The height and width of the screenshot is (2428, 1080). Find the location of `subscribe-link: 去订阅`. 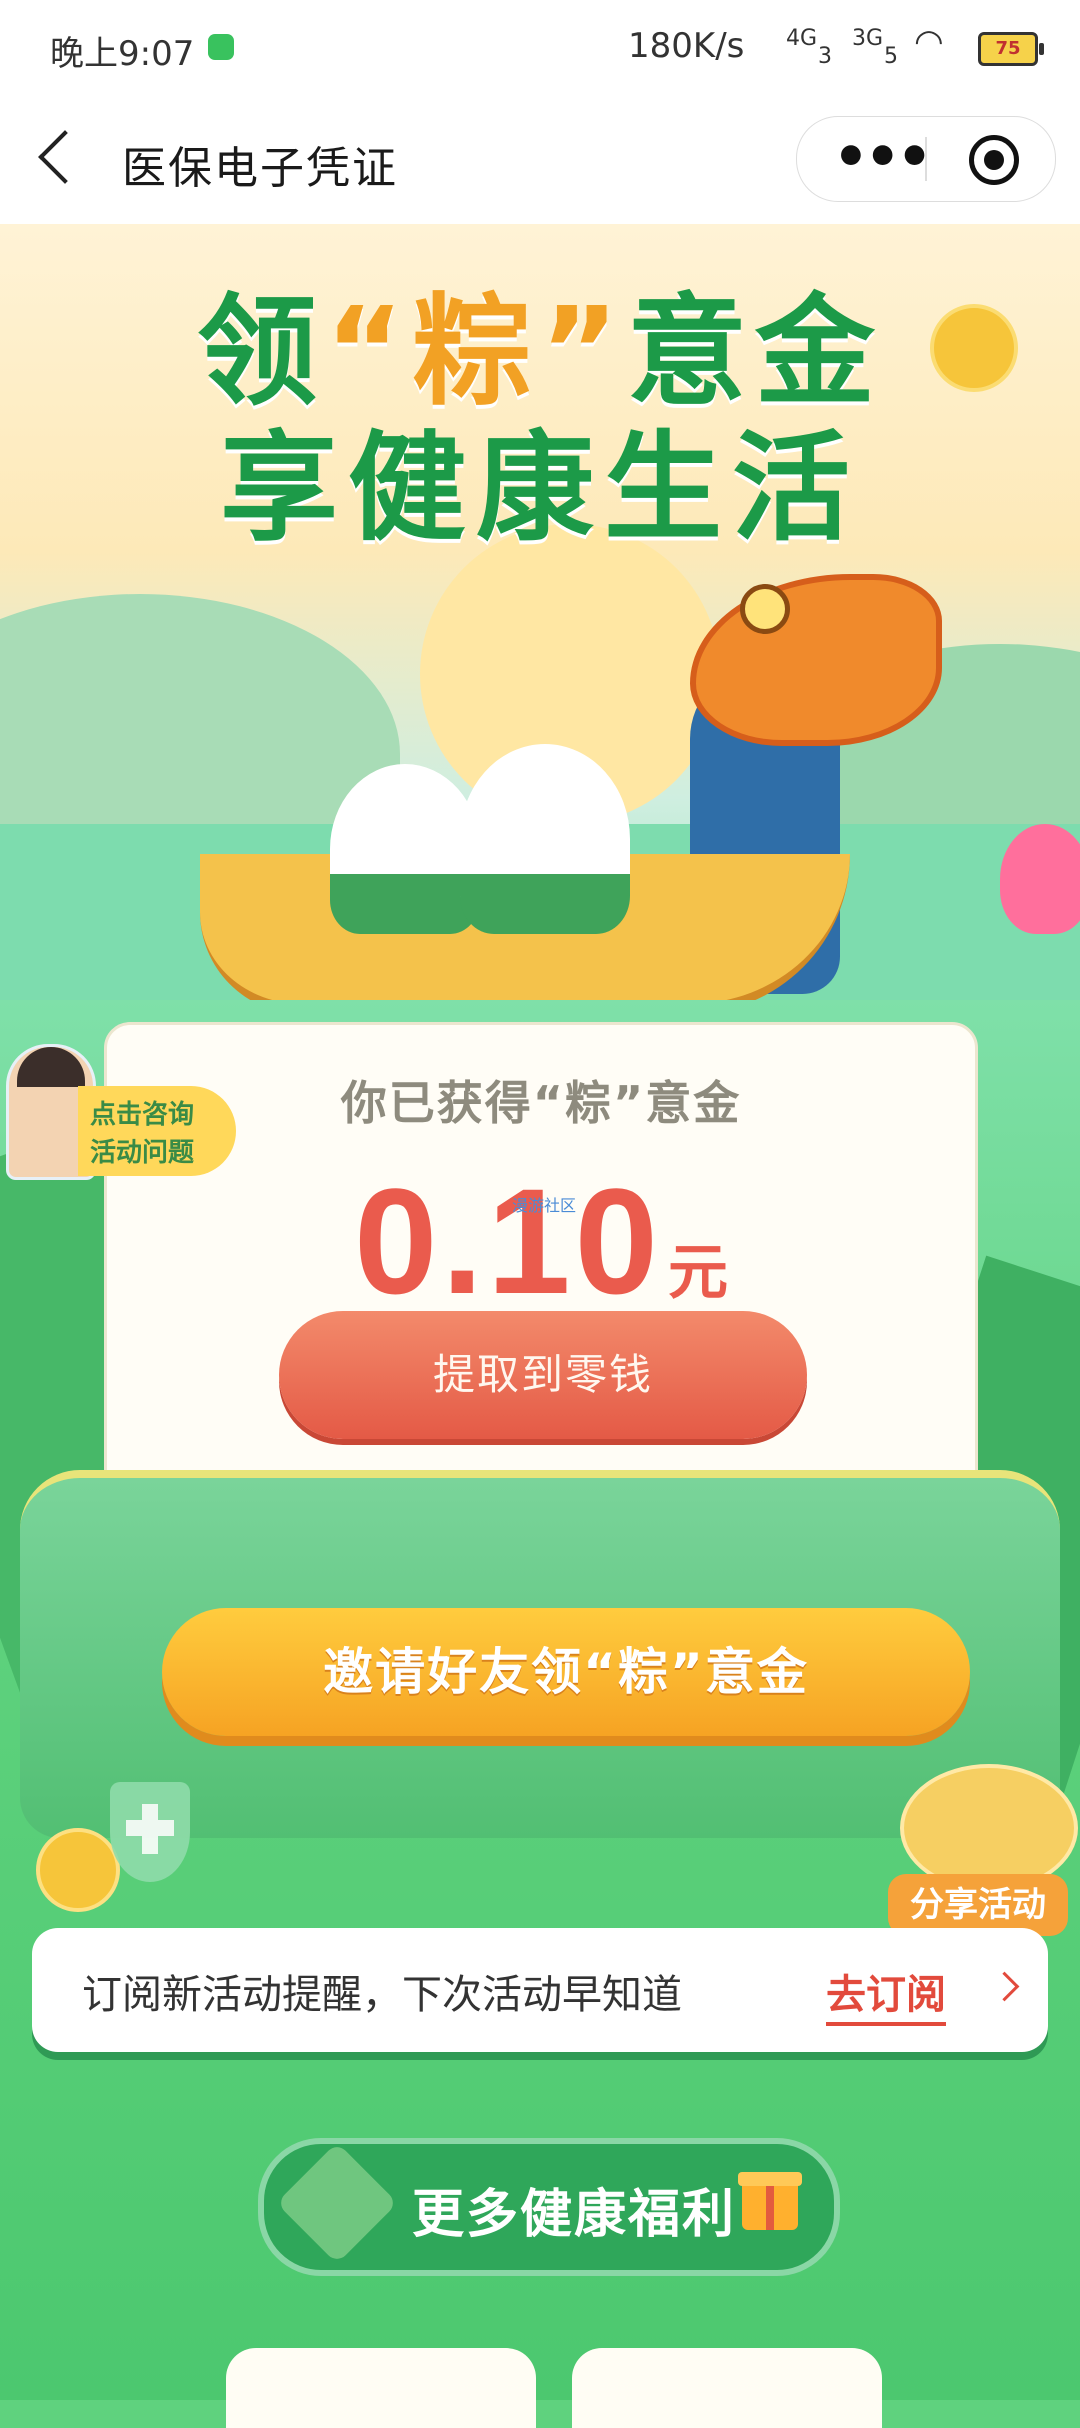

subscribe-link: 去订阅 is located at coordinates (886, 1994).